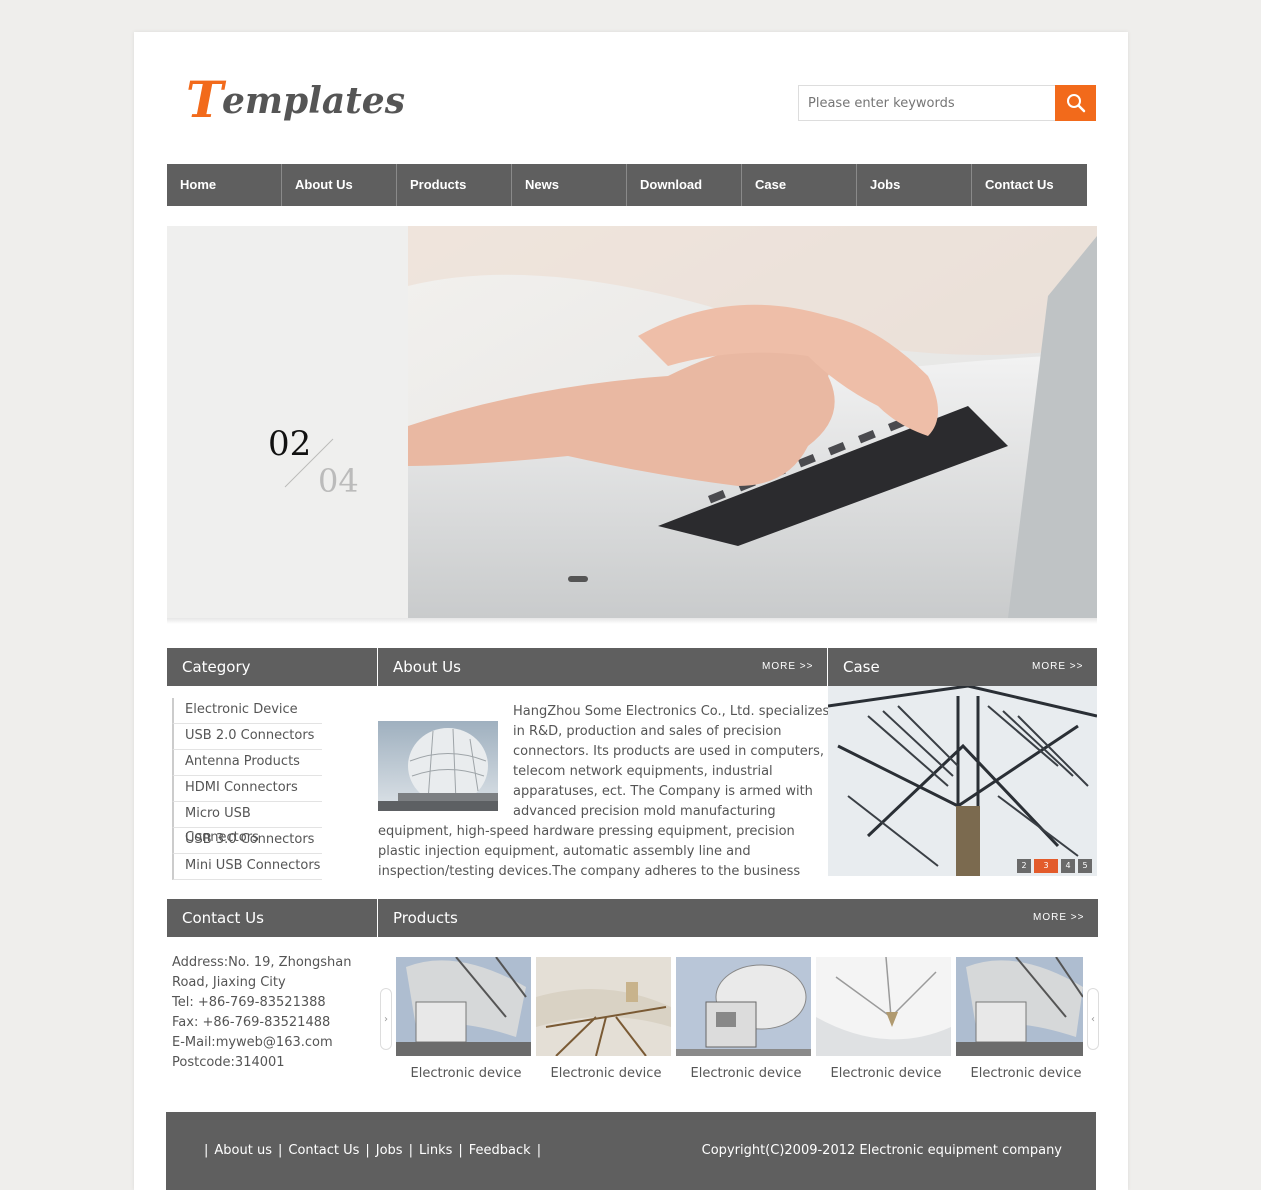 The width and height of the screenshot is (1261, 1190). What do you see at coordinates (425, 918) in the screenshot?
I see `products-title: Products` at bounding box center [425, 918].